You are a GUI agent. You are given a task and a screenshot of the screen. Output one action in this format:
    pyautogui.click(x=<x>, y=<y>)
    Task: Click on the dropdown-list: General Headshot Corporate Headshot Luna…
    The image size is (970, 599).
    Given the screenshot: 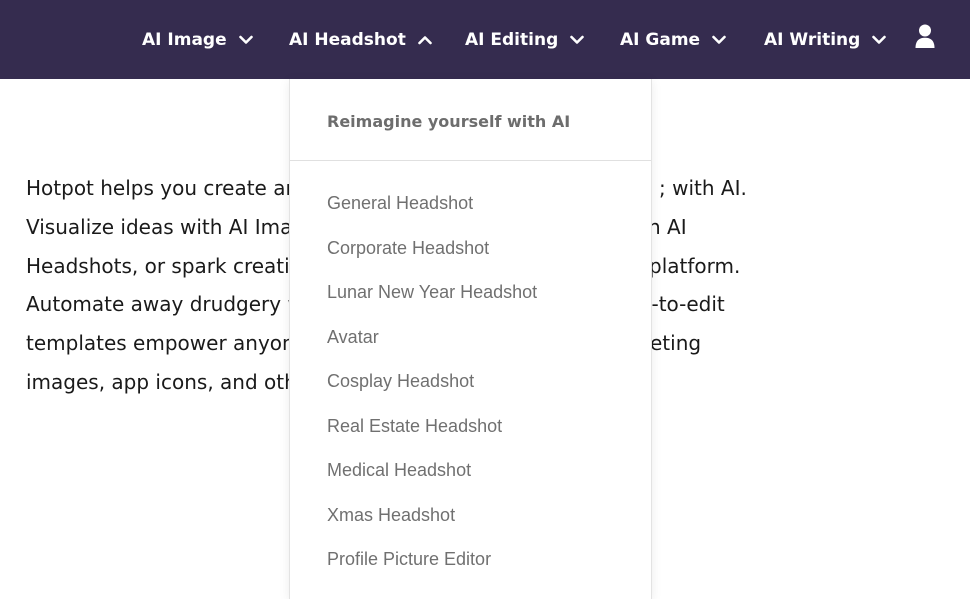 What is the action you would take?
    pyautogui.click(x=432, y=391)
    